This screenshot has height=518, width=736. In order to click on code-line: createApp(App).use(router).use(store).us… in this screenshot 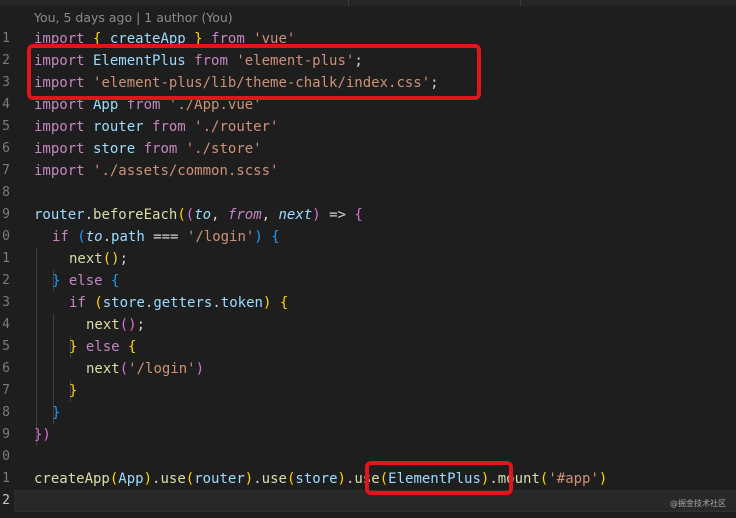, I will do `click(320, 479)`.